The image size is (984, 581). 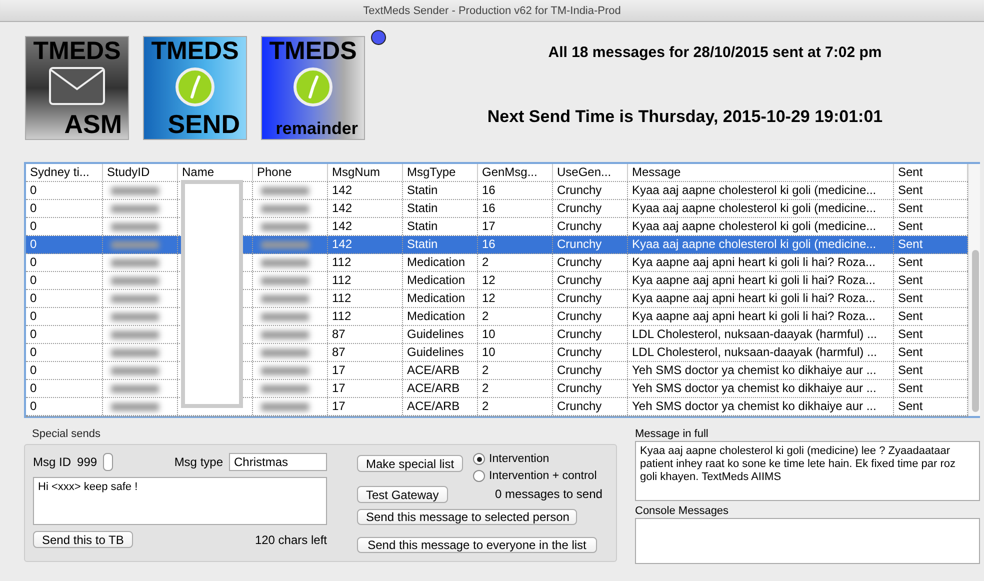 I want to click on table-row: 0 142 Statin 16 Crunchy Kyaa aaj aapne cholesterol ki goli (medicine... Sent, so click(x=497, y=245).